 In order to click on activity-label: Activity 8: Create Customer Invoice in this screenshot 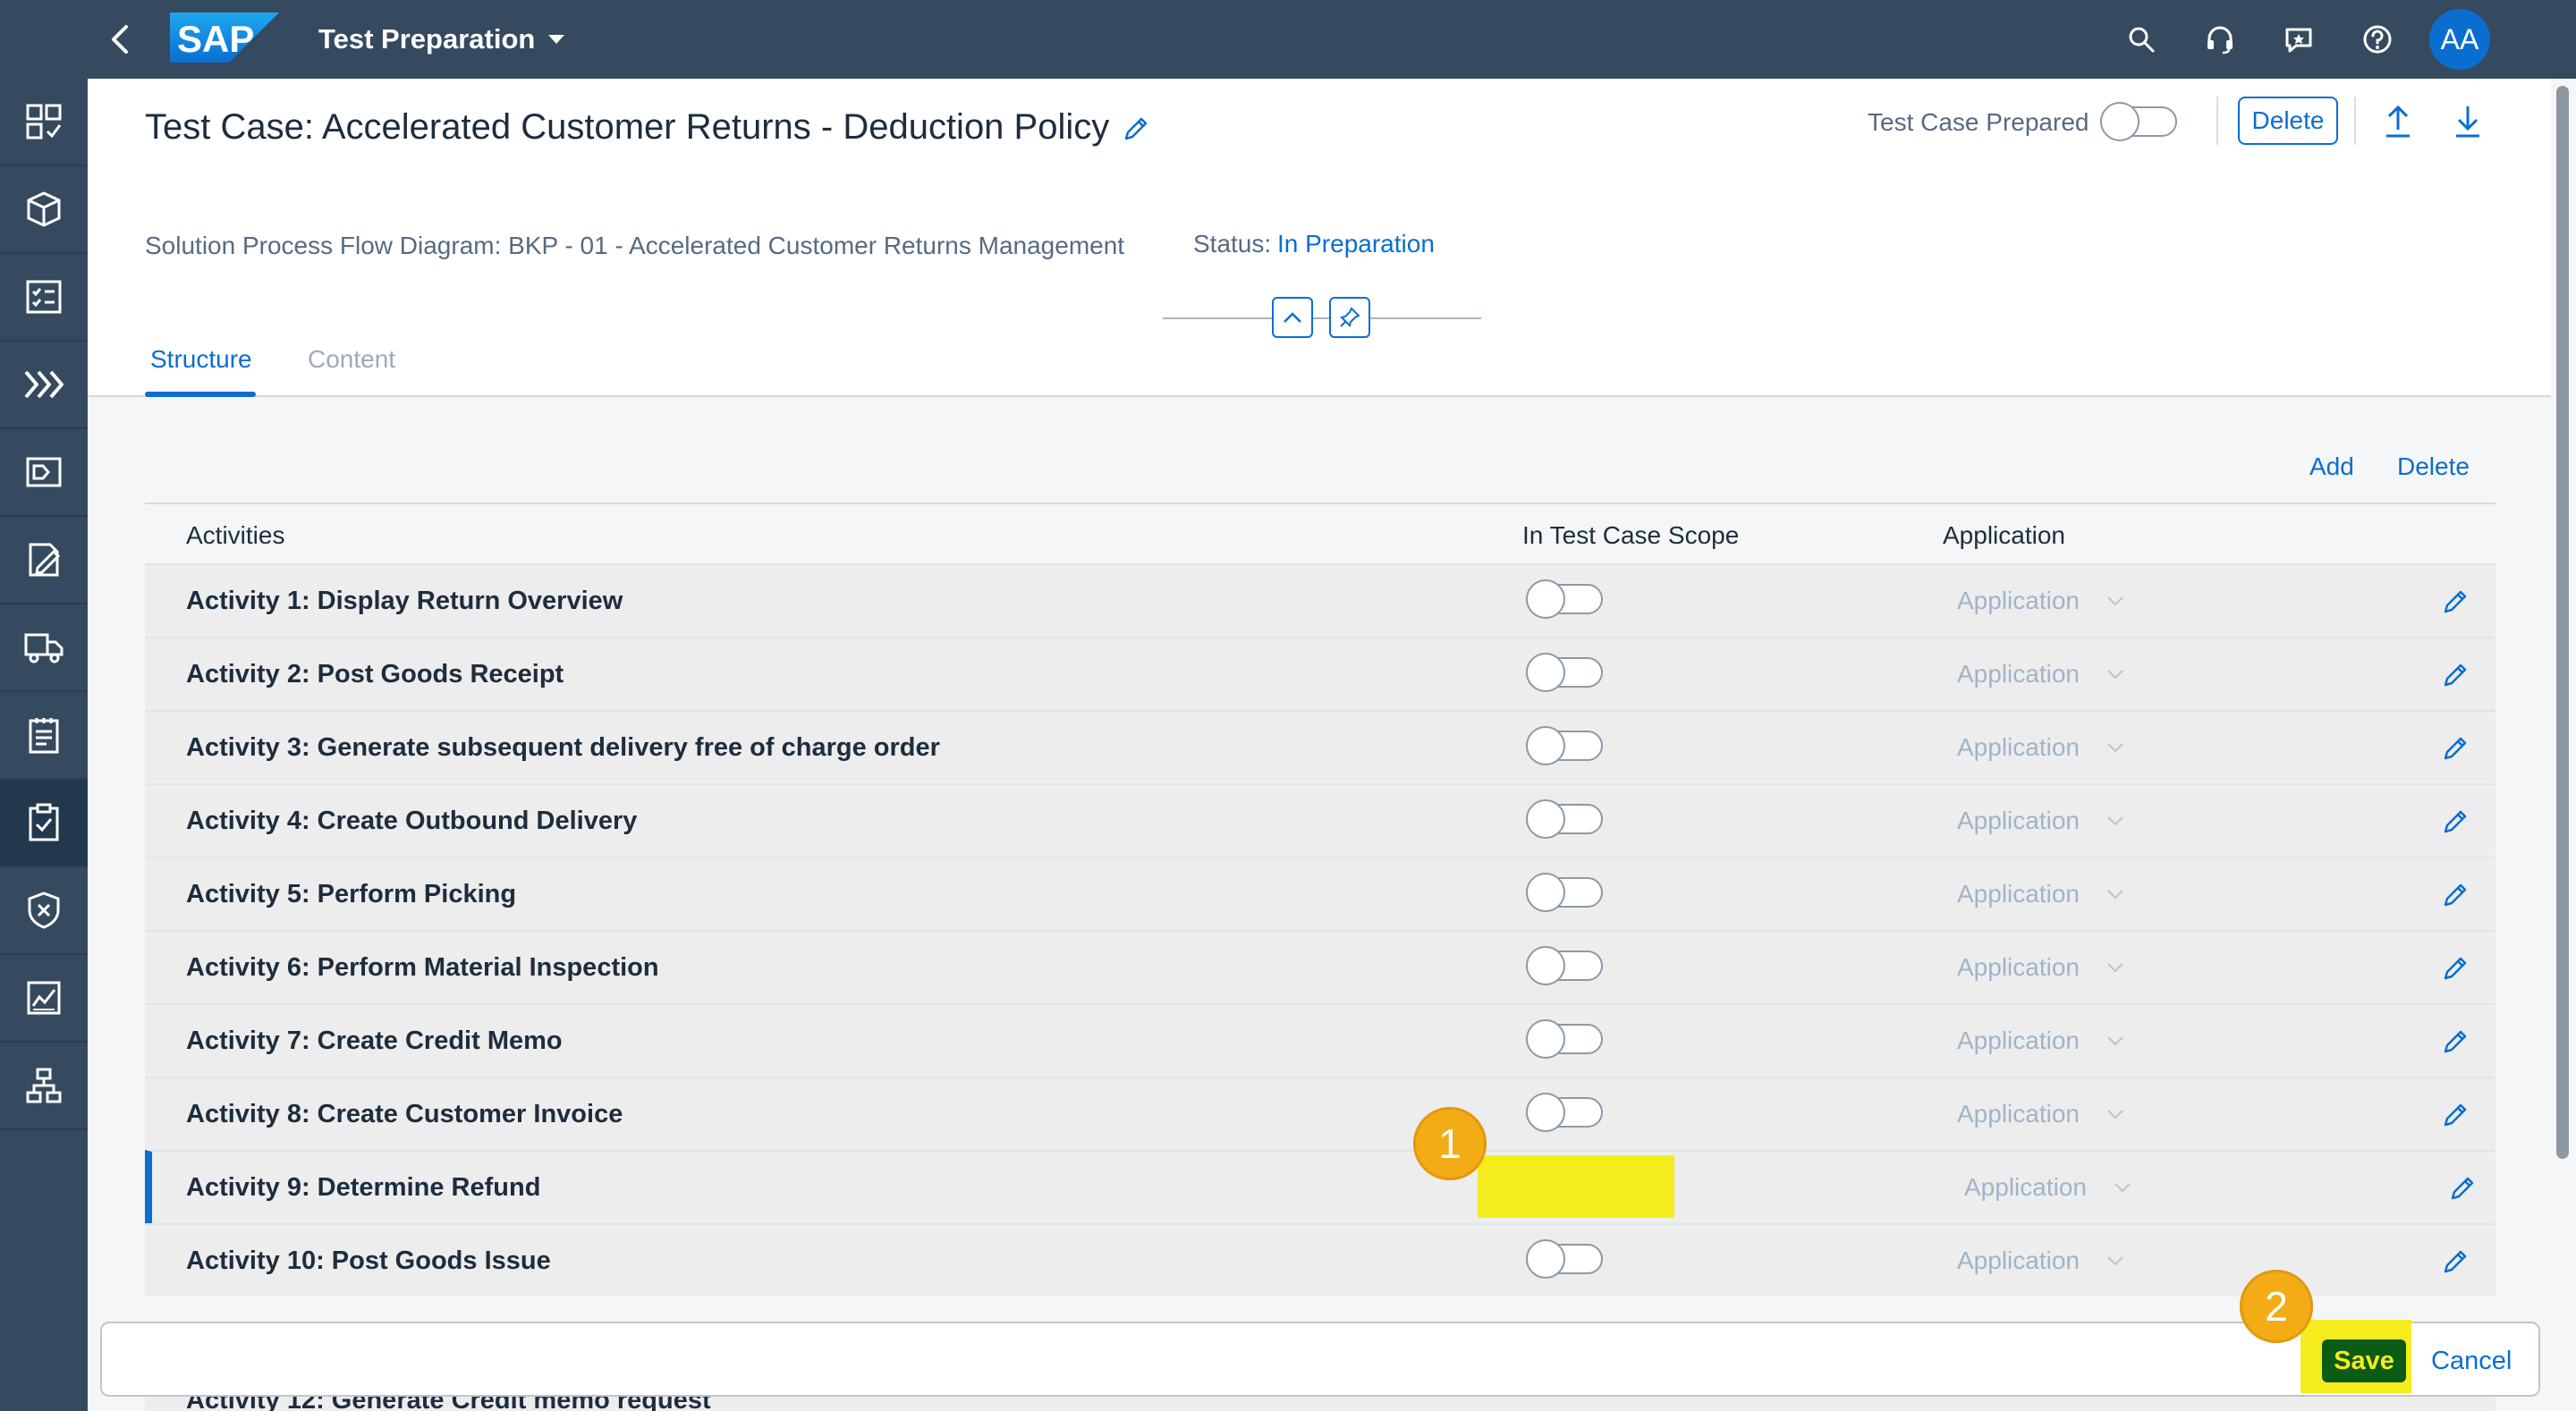, I will do `click(404, 1114)`.